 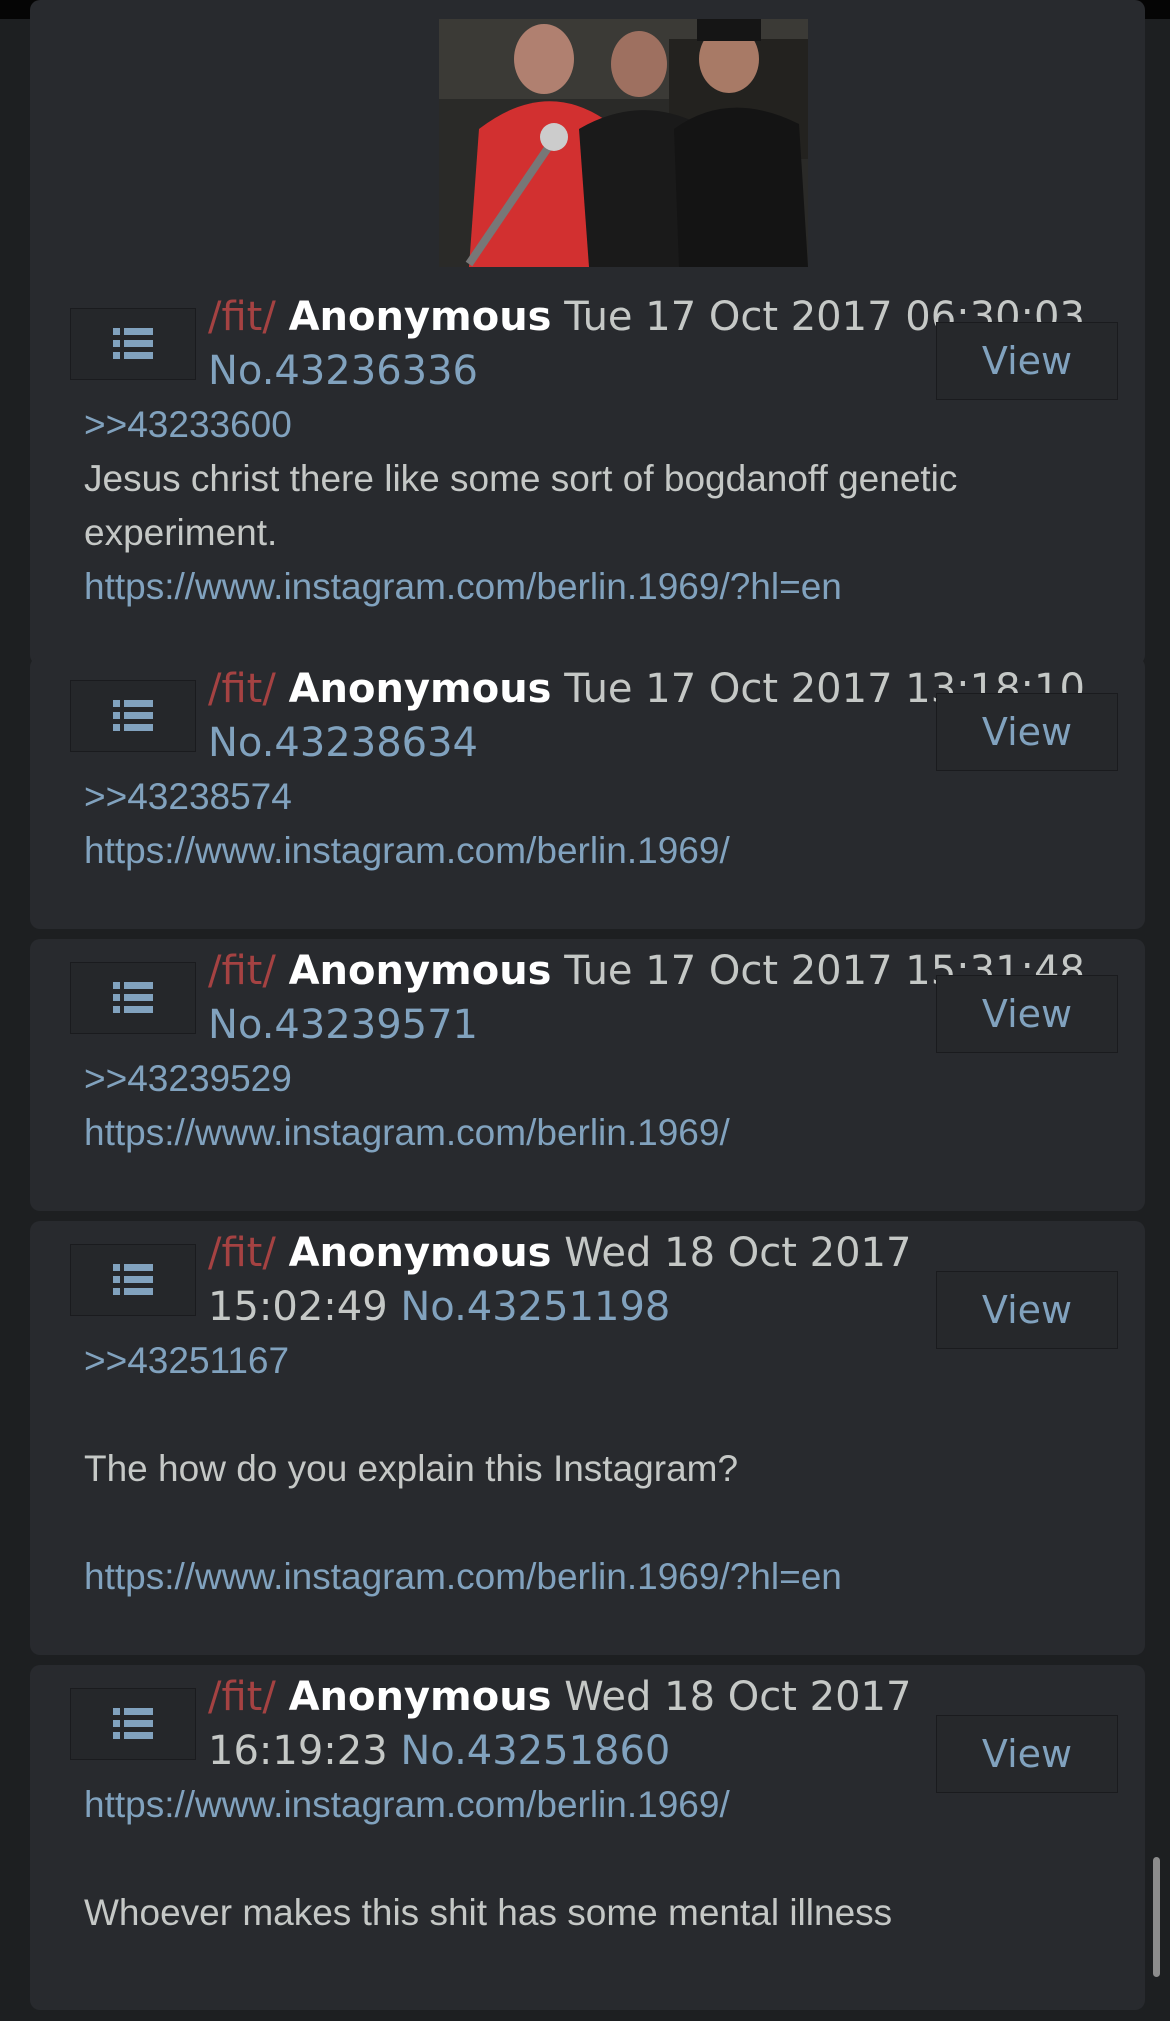 What do you see at coordinates (535, 1307) in the screenshot?
I see `post-number: No.43251198` at bounding box center [535, 1307].